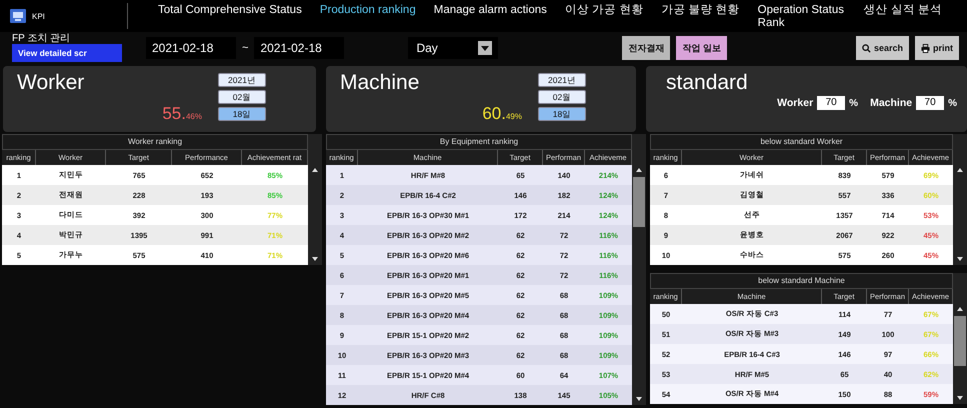 The height and width of the screenshot is (408, 967). What do you see at coordinates (707, 83) in the screenshot?
I see `card-title: standard` at bounding box center [707, 83].